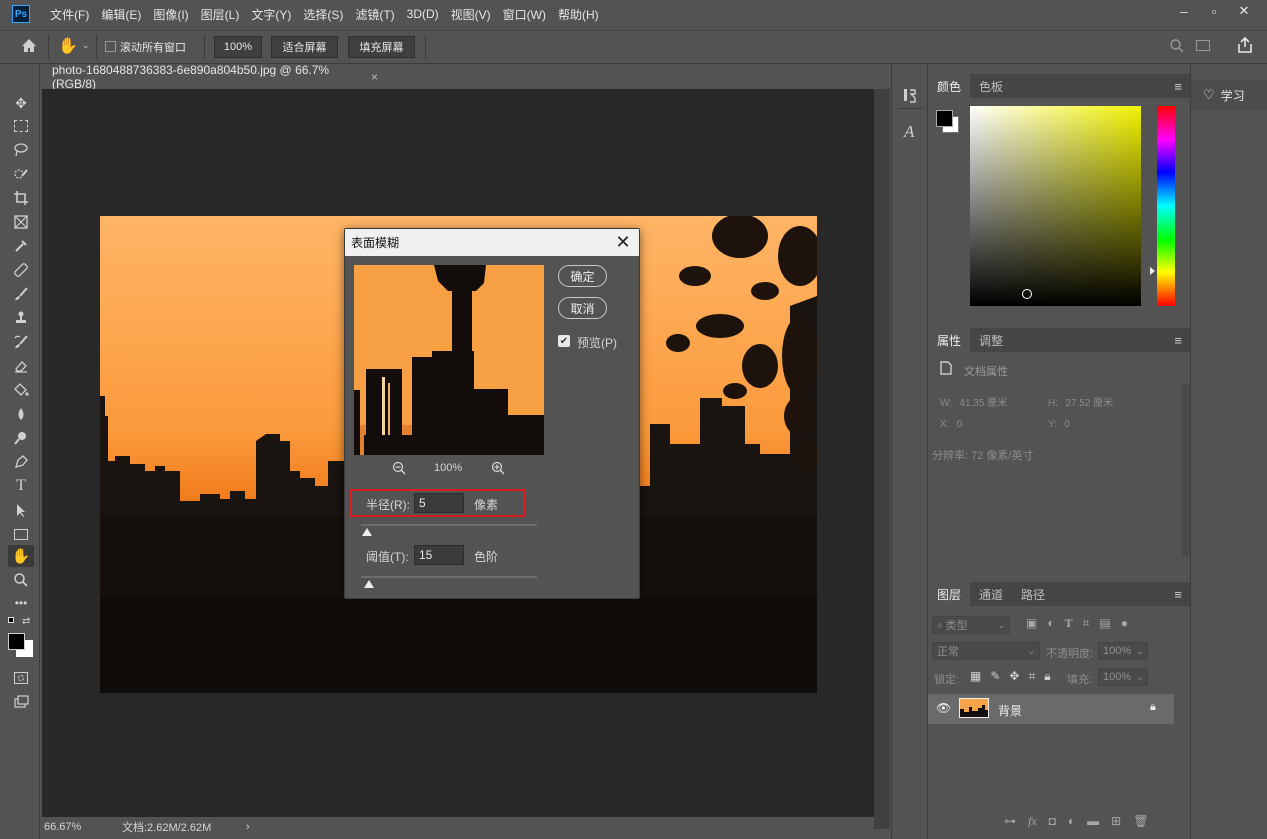 The image size is (1267, 839). What do you see at coordinates (367, 532) in the screenshot?
I see `radius-slider-thumb` at bounding box center [367, 532].